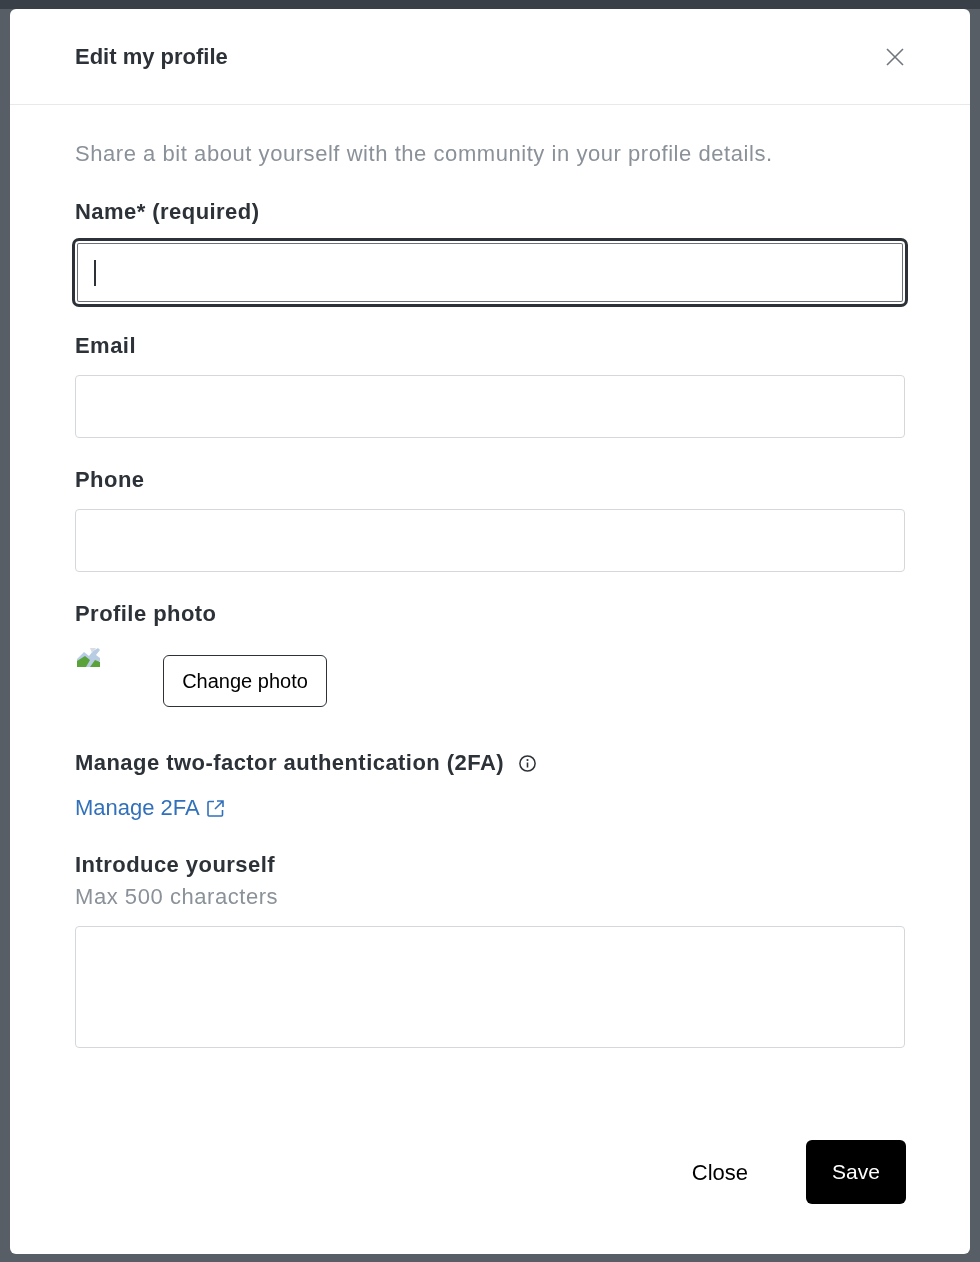 Image resolution: width=980 pixels, height=1262 pixels. Describe the element at coordinates (175, 865) in the screenshot. I see `field-label: Introduce yourself` at that location.